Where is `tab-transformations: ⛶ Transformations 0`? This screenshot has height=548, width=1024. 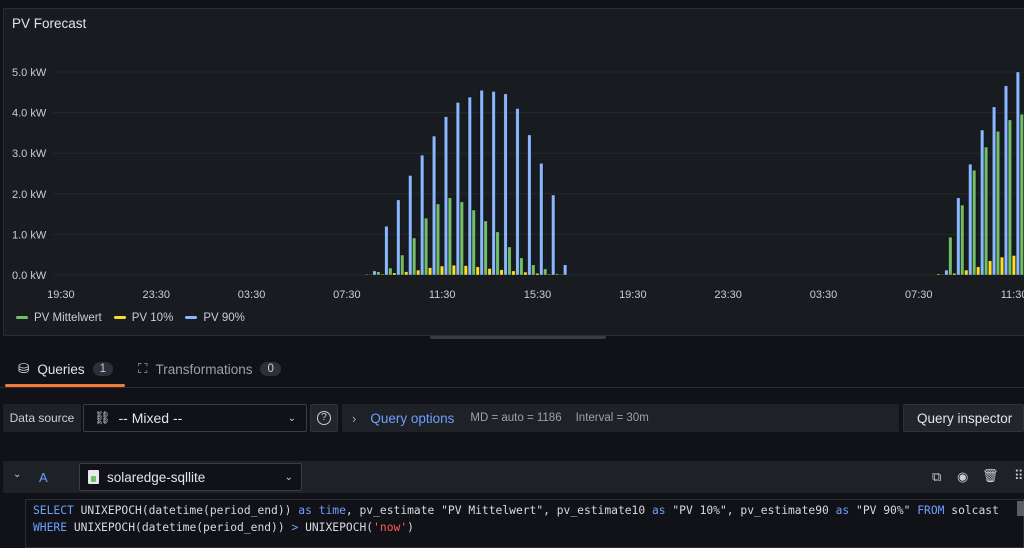 tab-transformations: ⛶ Transformations 0 is located at coordinates (209, 369).